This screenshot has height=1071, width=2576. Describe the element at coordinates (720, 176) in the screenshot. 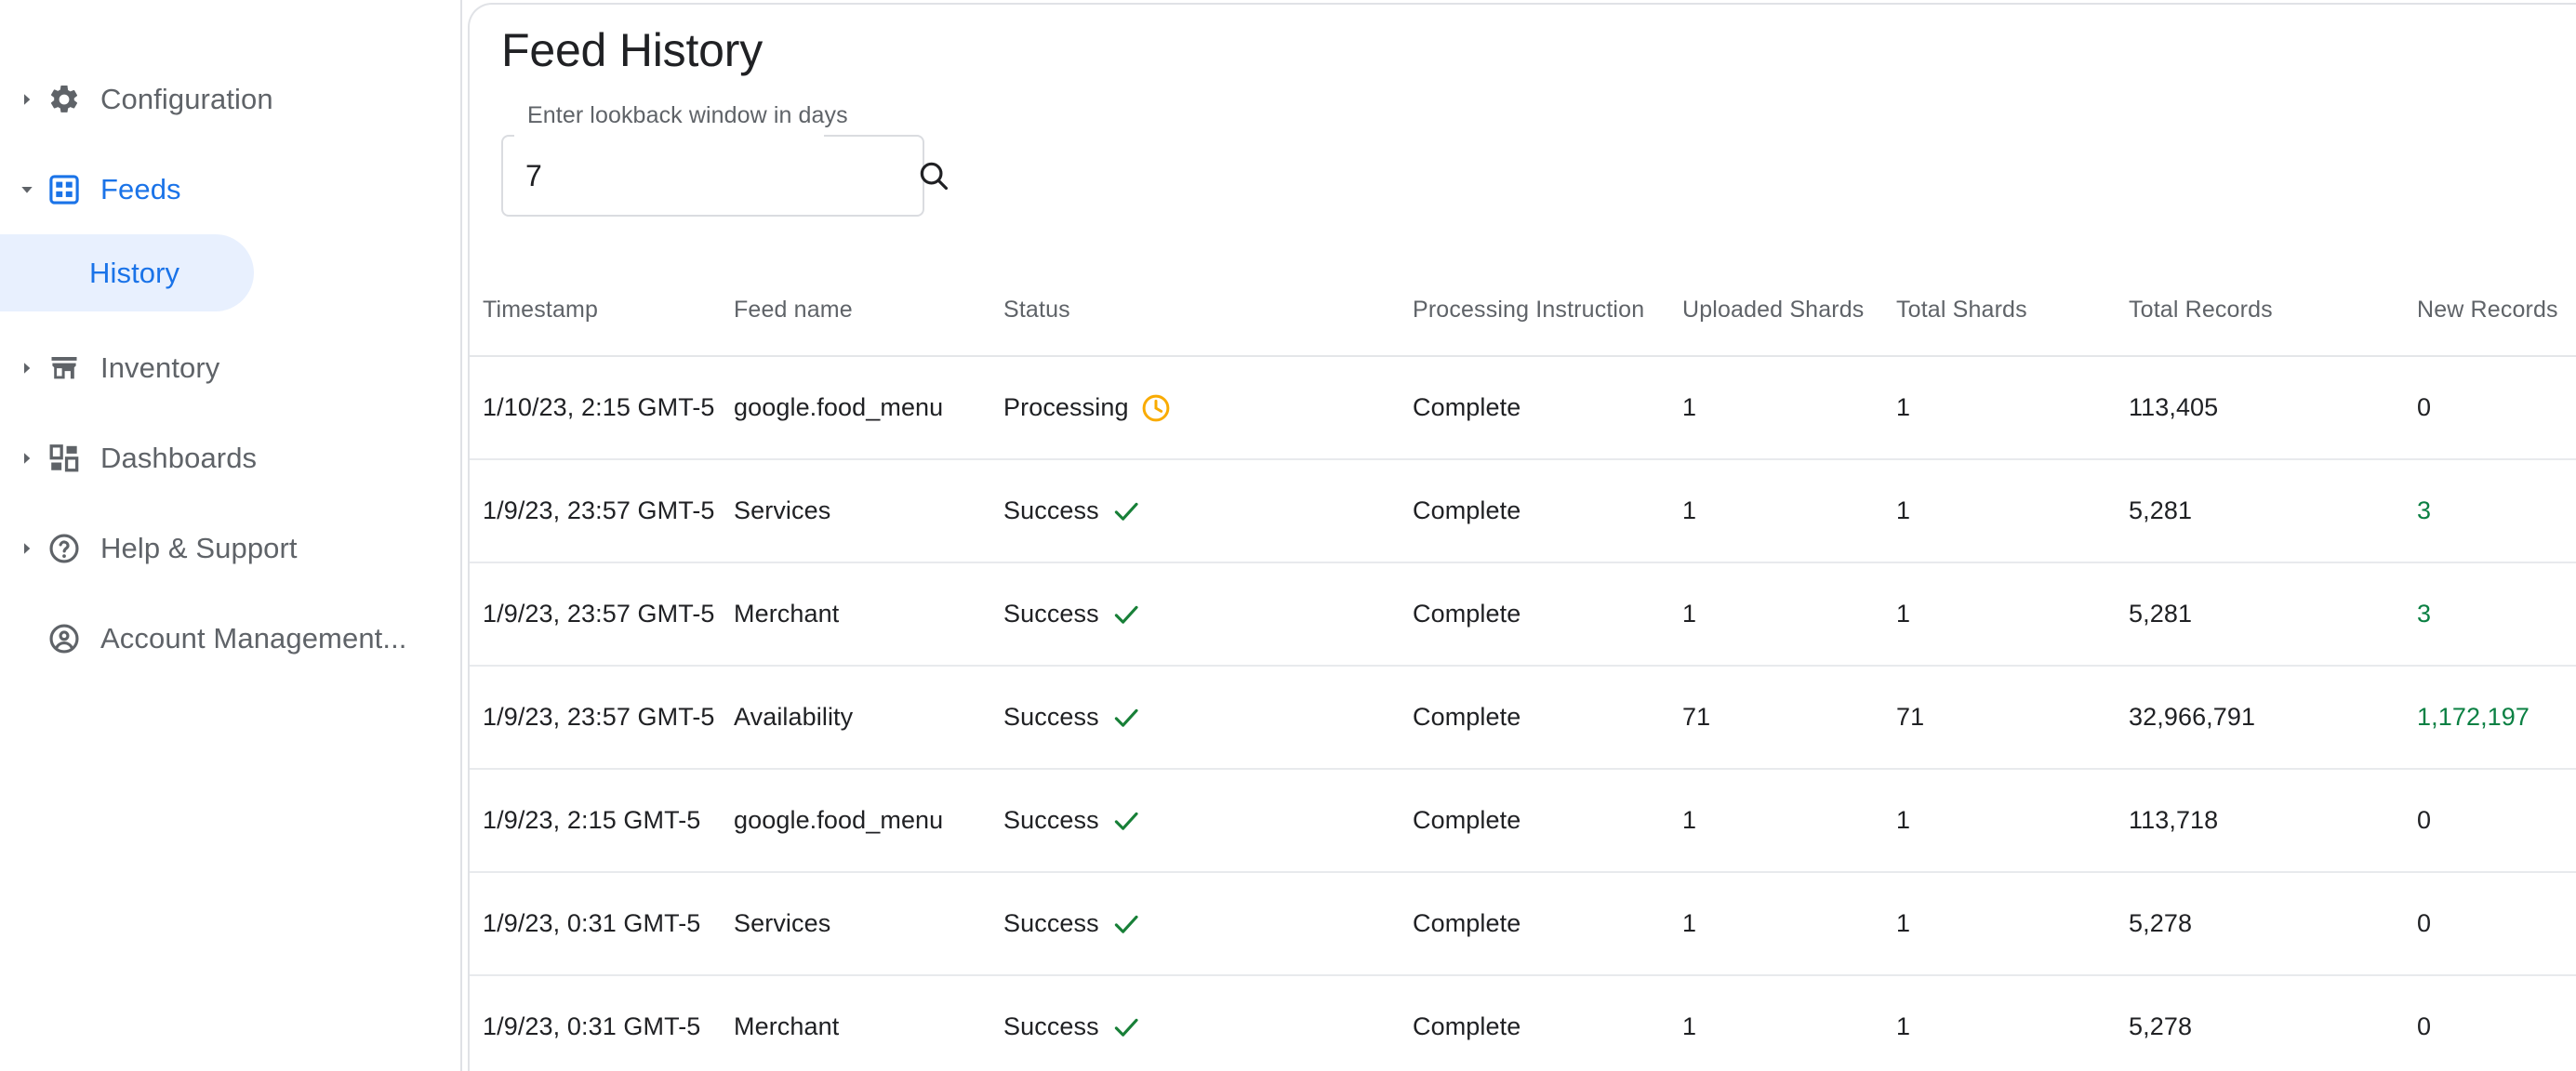

I see `lookback-input` at that location.